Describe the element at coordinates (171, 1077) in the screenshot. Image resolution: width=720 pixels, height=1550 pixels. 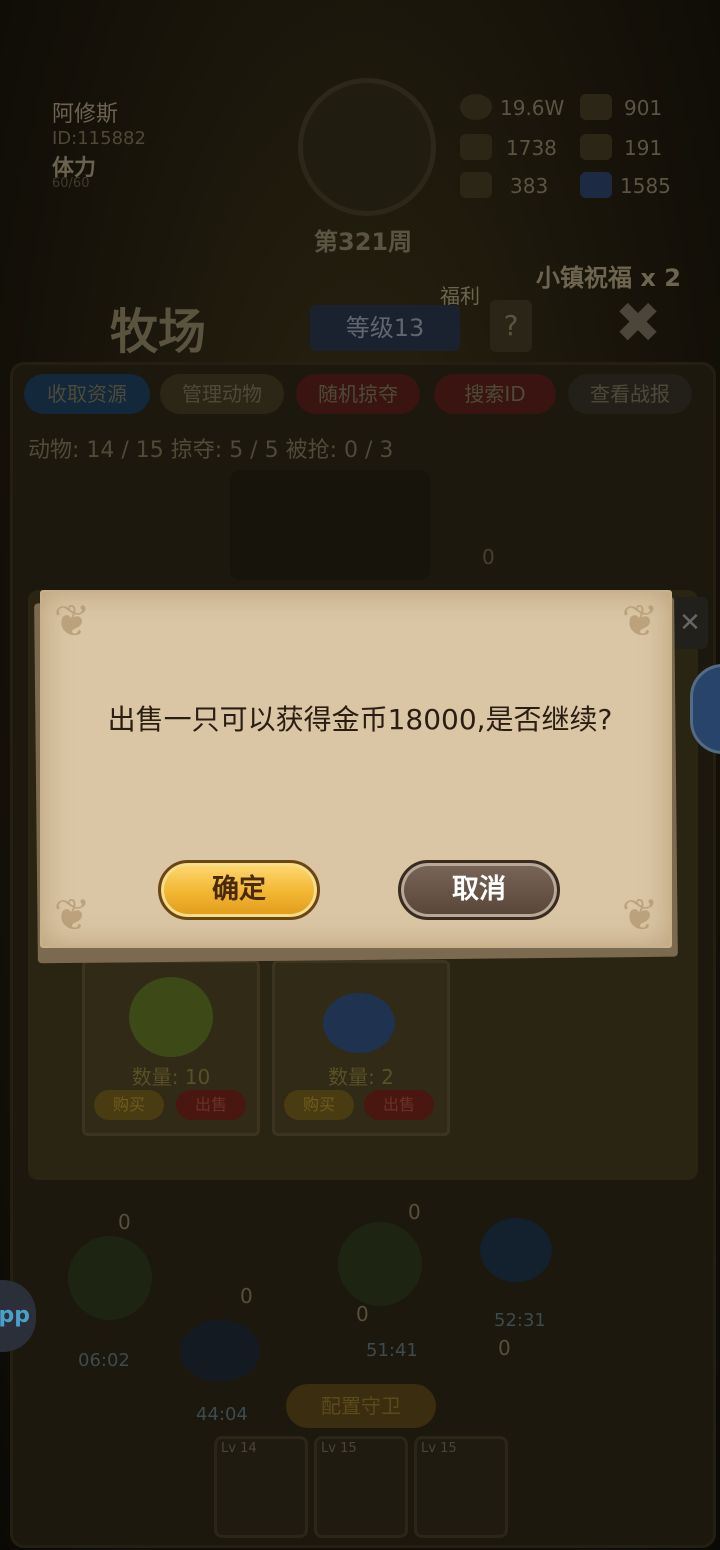
I see `card-count: 数量: 10` at that location.